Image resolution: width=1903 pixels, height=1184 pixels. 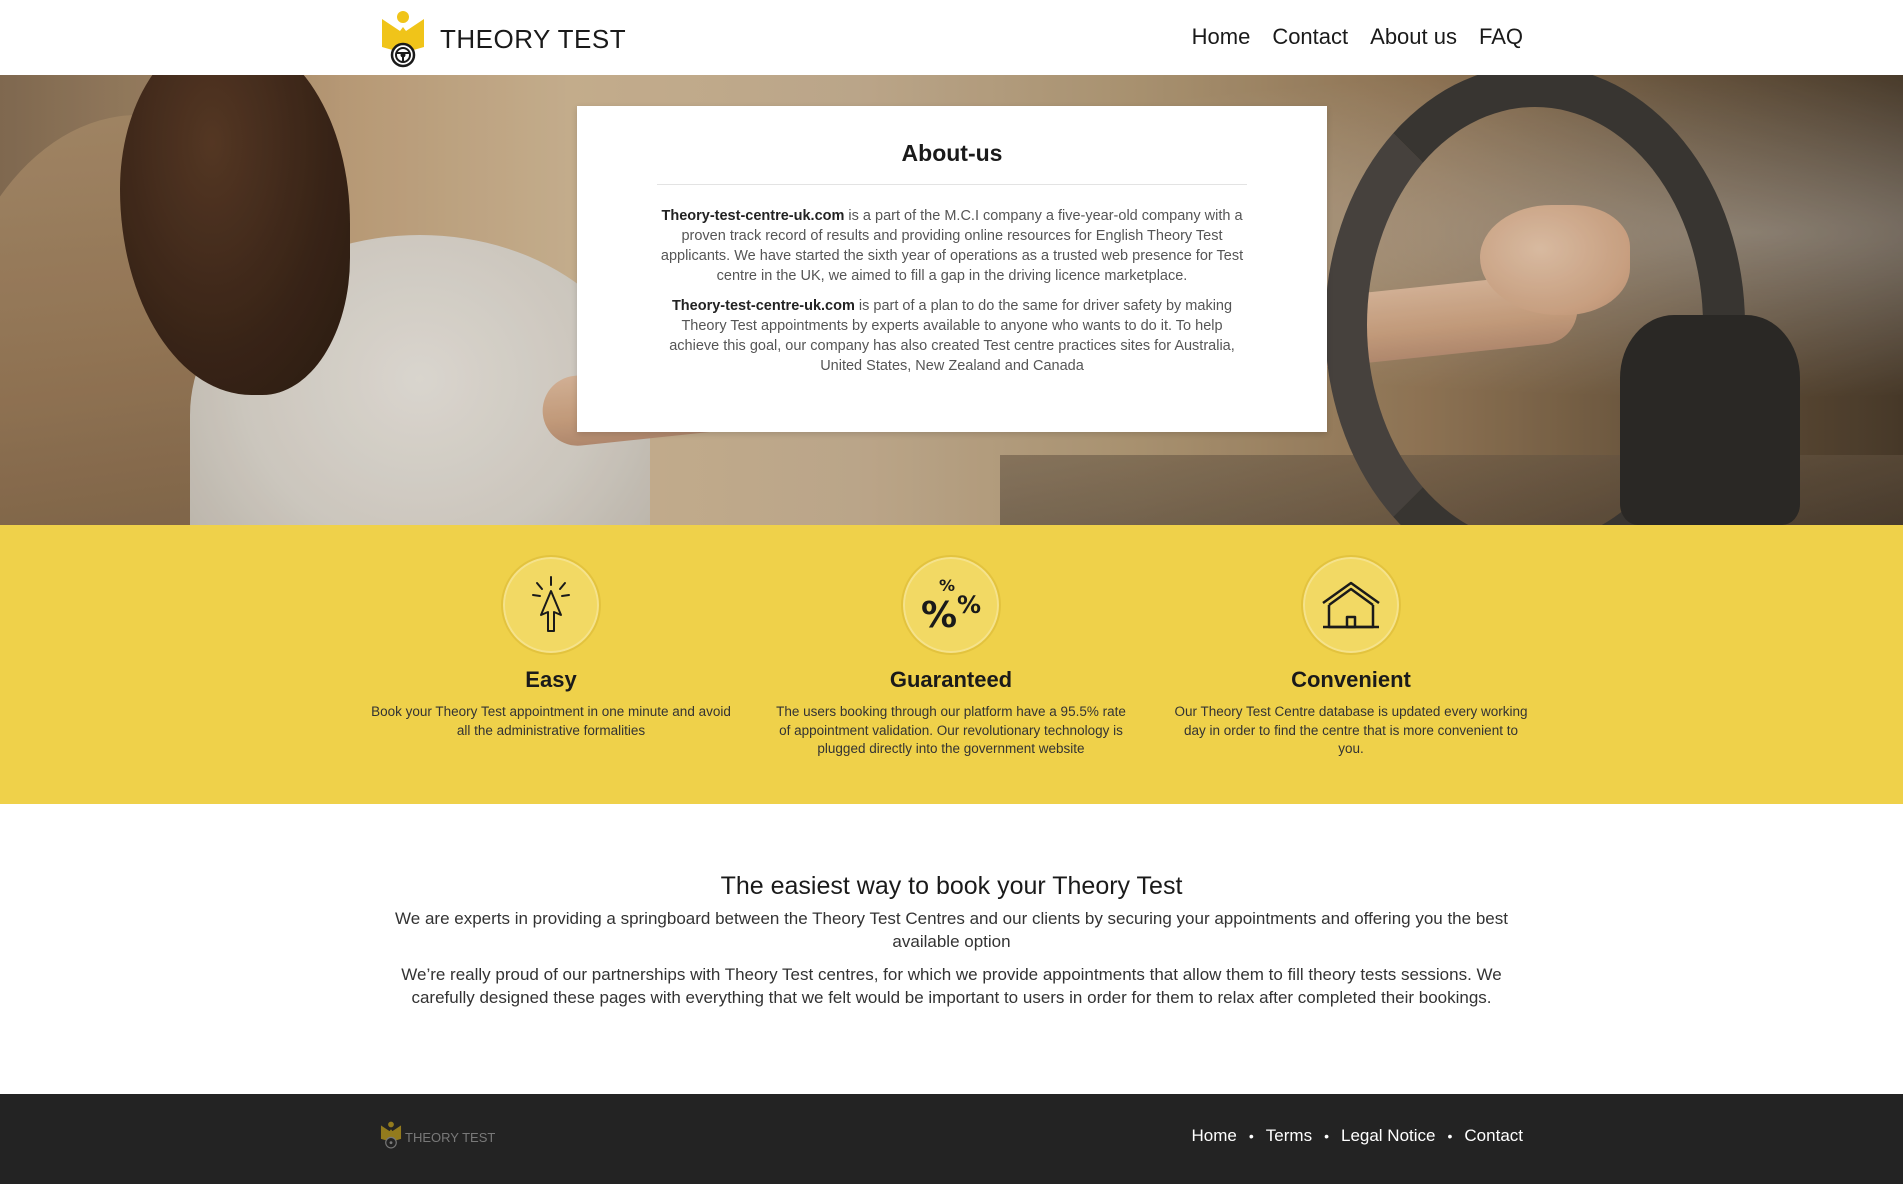 I want to click on info-title: The easiest way to book your Theory Test, so click(x=951, y=886).